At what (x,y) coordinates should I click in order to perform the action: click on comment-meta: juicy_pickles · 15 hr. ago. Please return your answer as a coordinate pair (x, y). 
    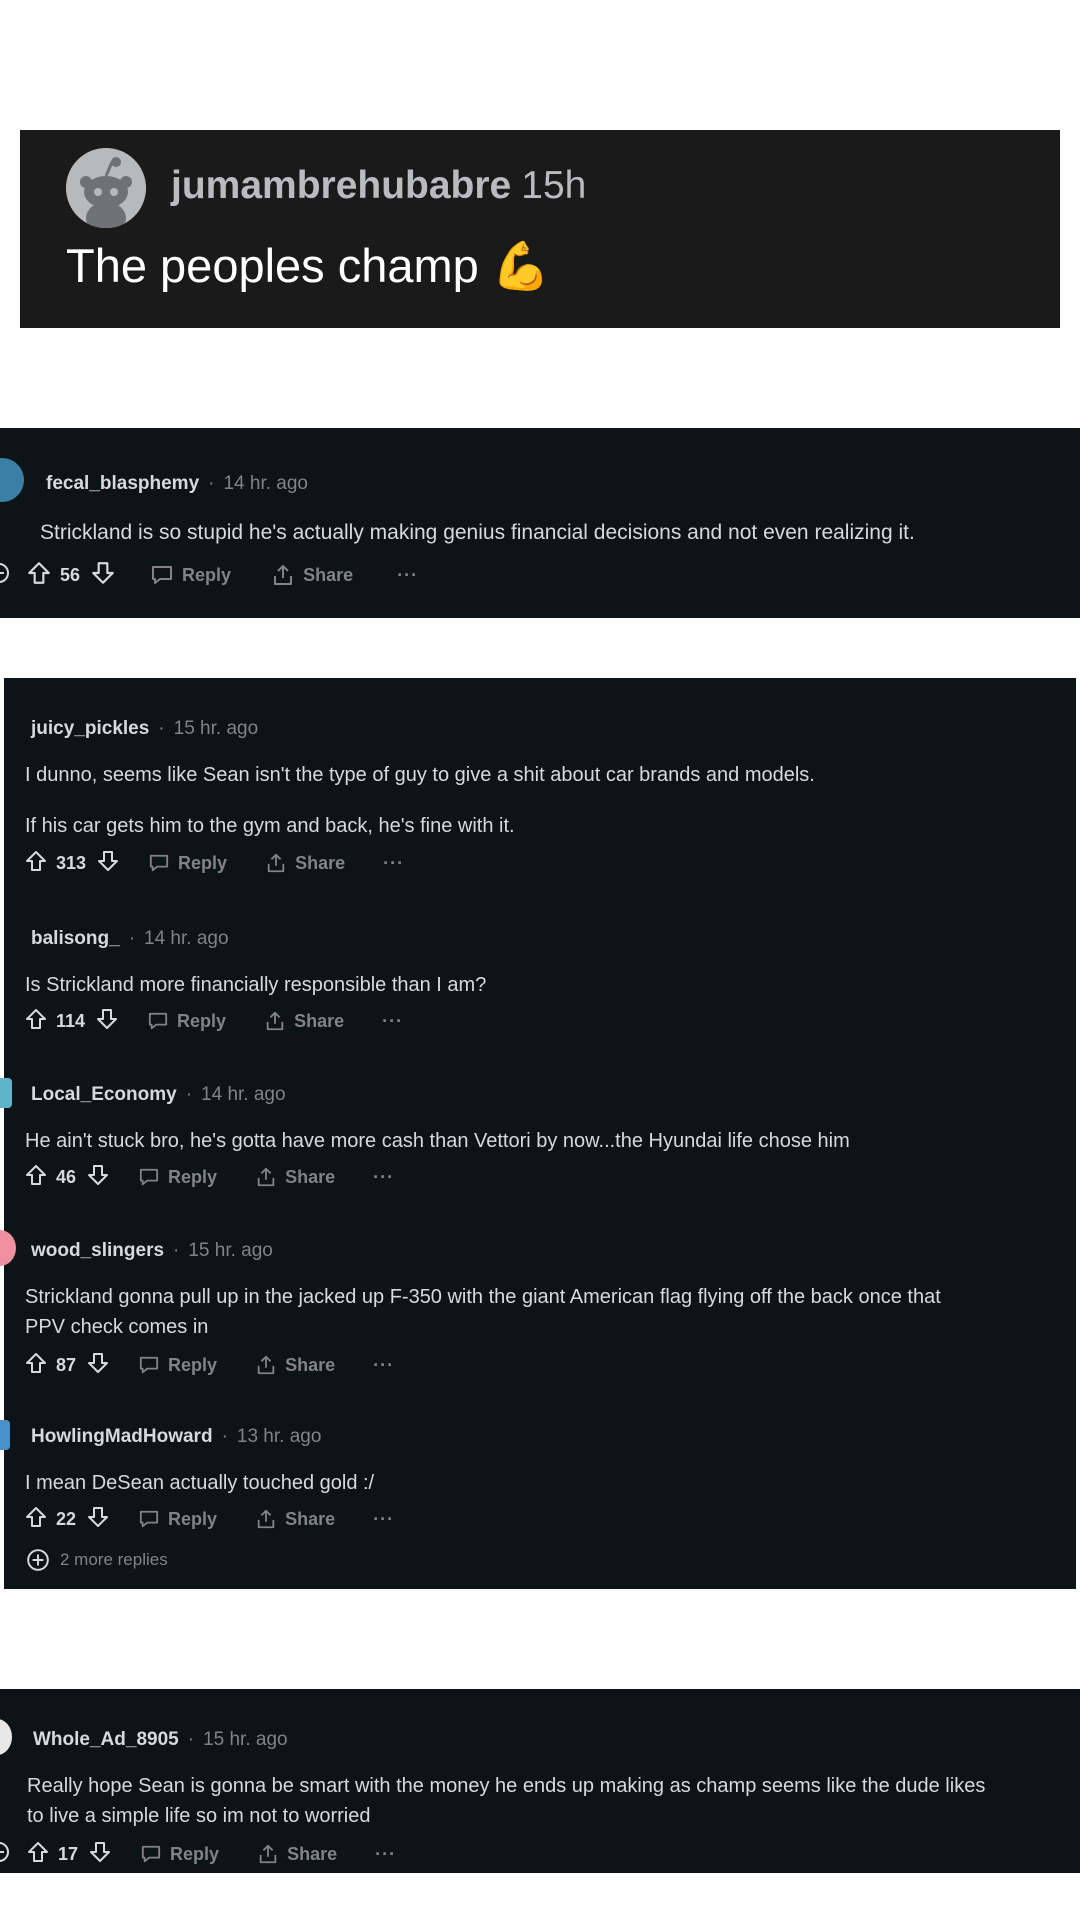
    Looking at the image, I should click on (144, 729).